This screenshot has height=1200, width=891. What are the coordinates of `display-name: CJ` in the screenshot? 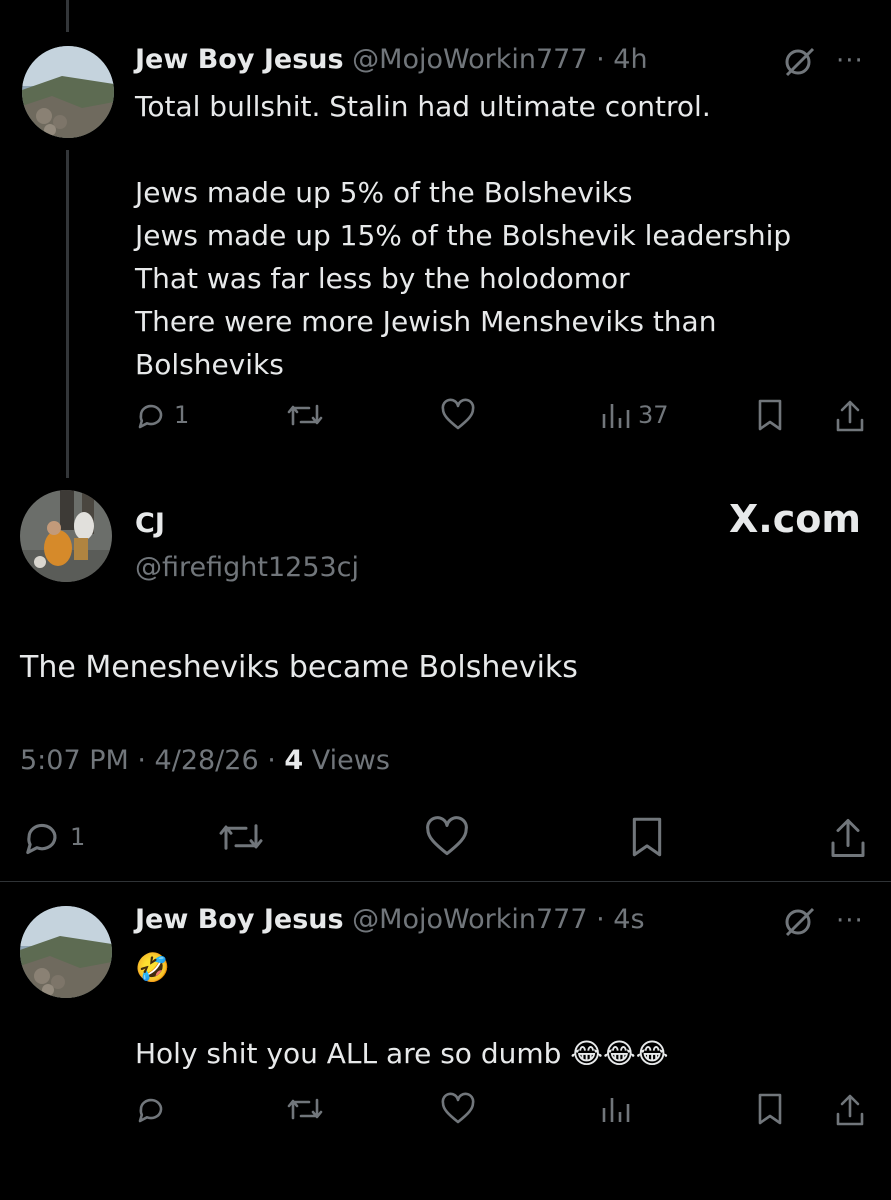 It's located at (247, 524).